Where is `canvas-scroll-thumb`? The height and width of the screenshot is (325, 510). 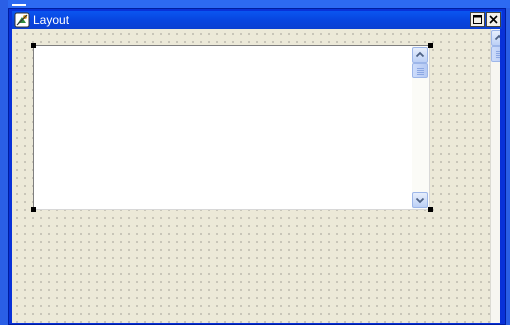
canvas-scroll-thumb is located at coordinates (495, 54).